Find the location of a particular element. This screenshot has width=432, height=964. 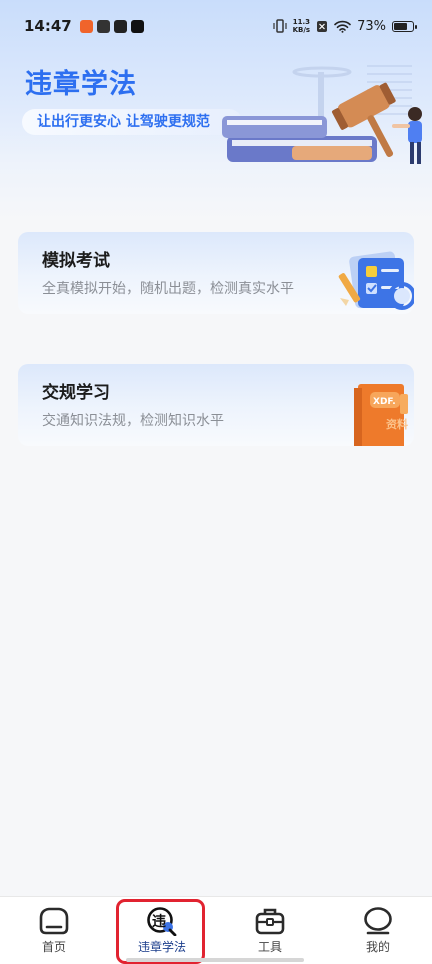

card-description: 交通知识法规，检测知识水平 is located at coordinates (133, 421).